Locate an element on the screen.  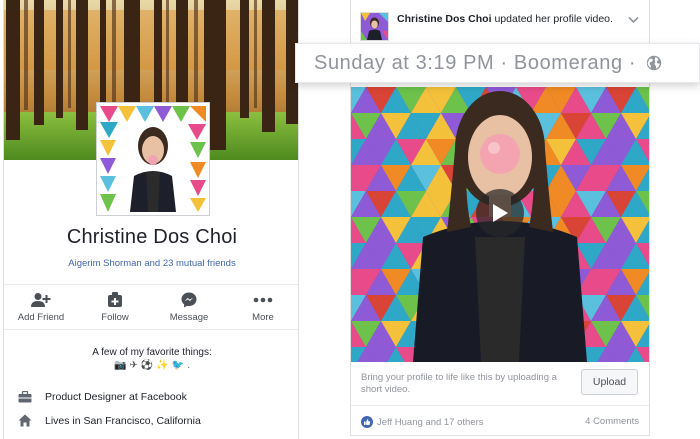
add-friend-icon is located at coordinates (41, 299).